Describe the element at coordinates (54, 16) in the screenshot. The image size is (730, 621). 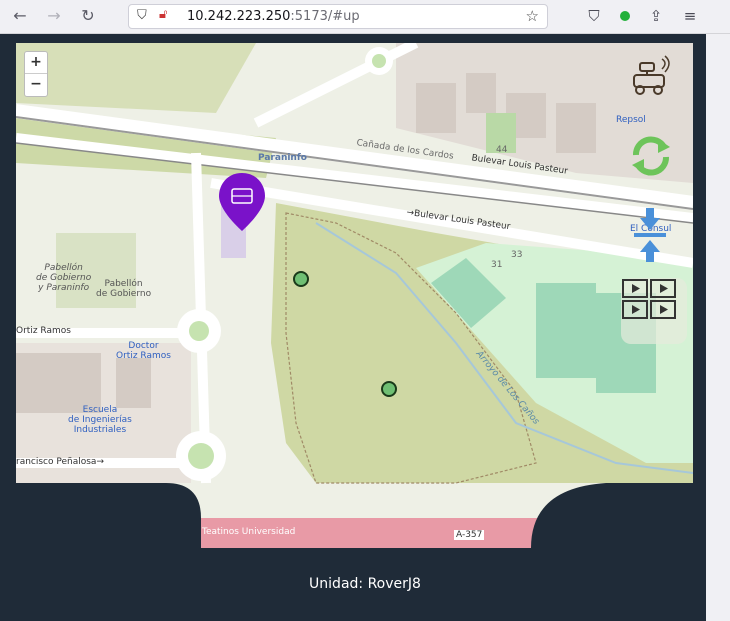
I see `forward-icon: →` at that location.